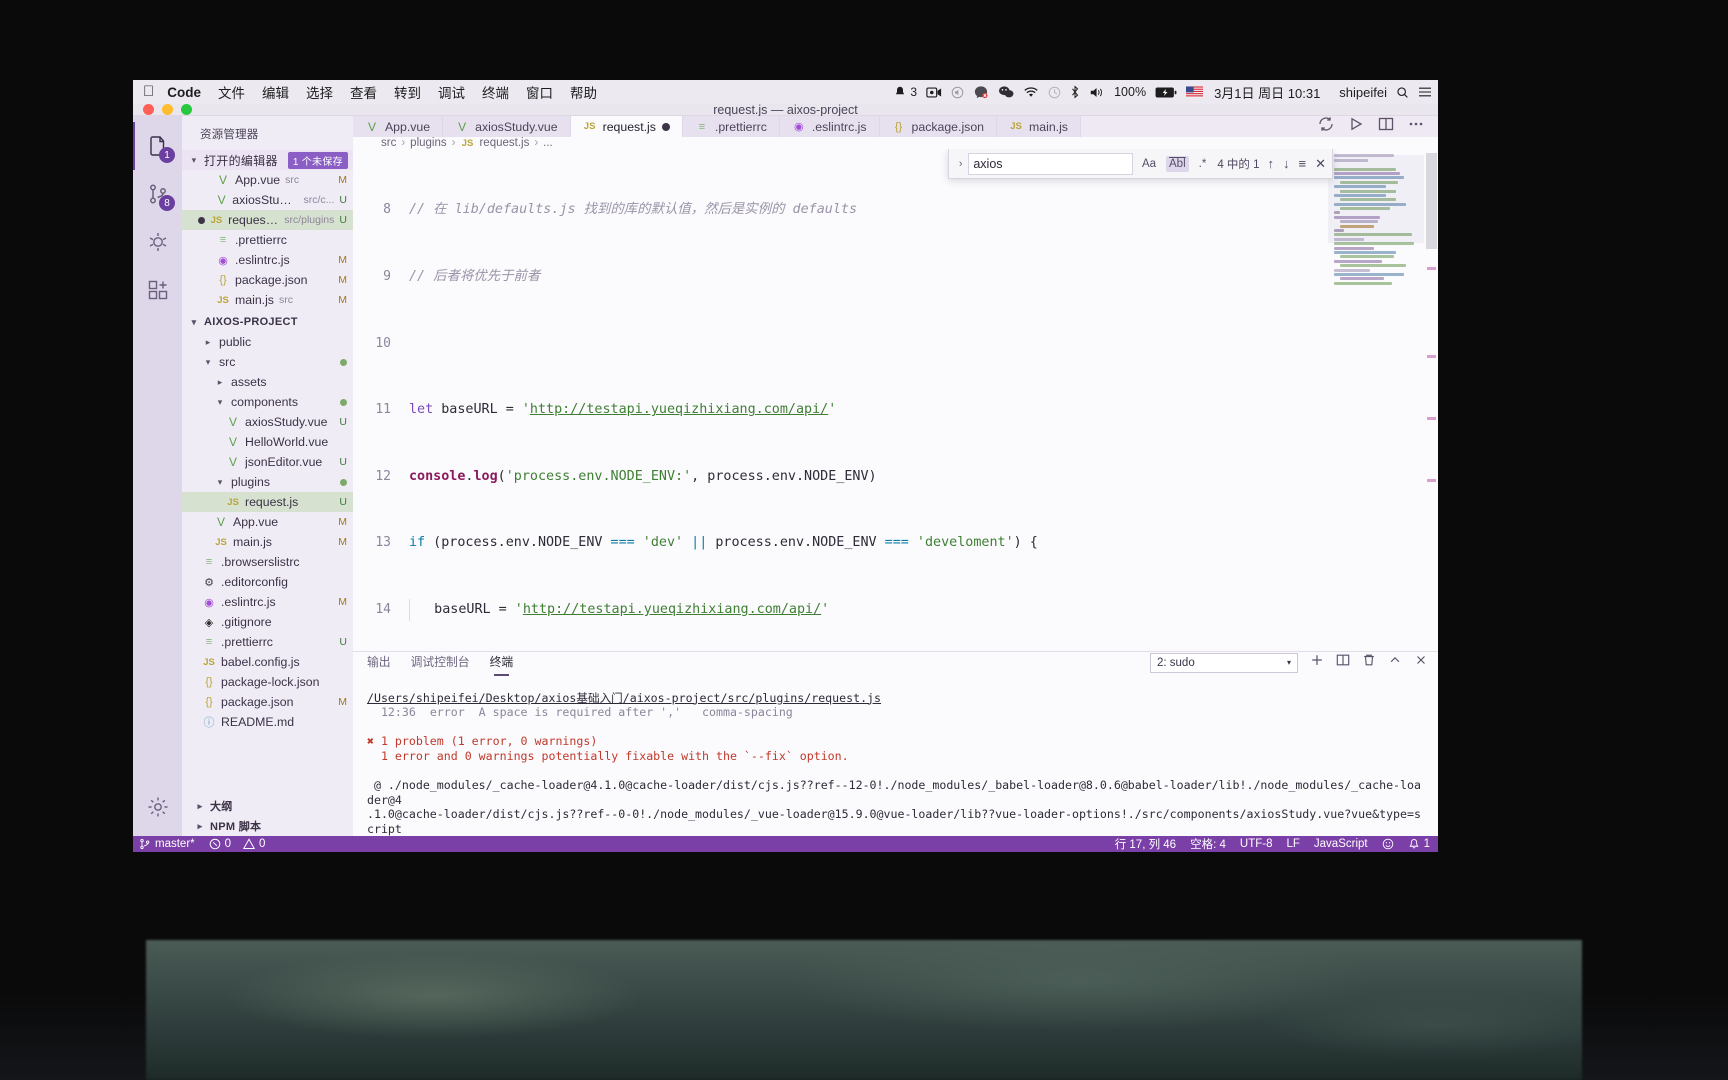 Image resolution: width=1728 pixels, height=1080 pixels. What do you see at coordinates (267, 180) in the screenshot?
I see `open-editor-row: V App.vue src M` at bounding box center [267, 180].